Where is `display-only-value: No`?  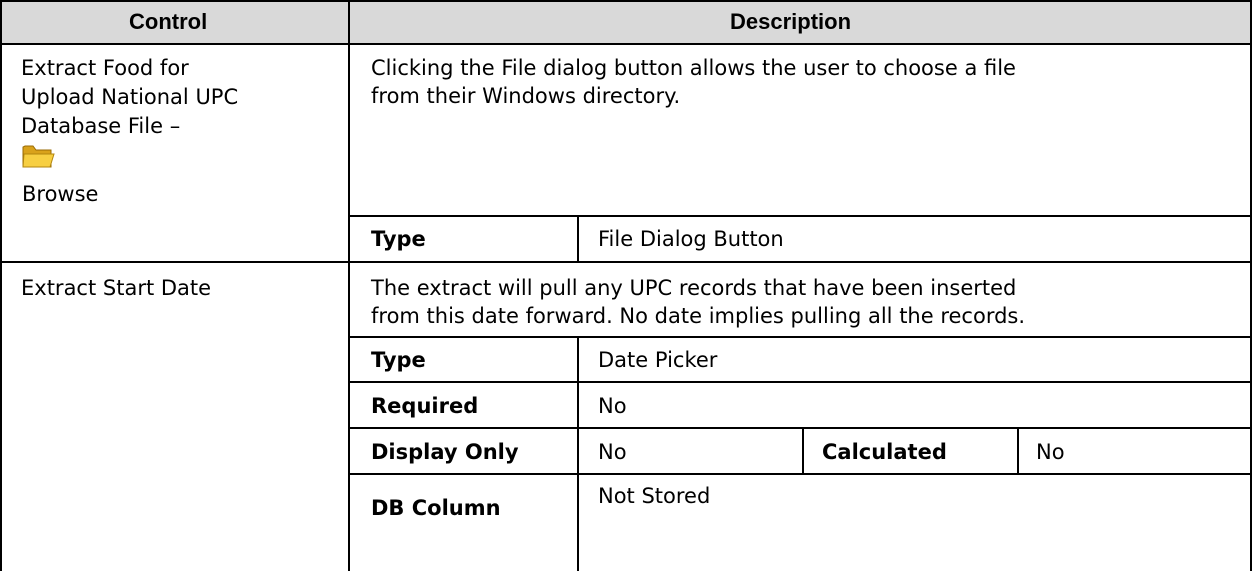 display-only-value: No is located at coordinates (612, 452).